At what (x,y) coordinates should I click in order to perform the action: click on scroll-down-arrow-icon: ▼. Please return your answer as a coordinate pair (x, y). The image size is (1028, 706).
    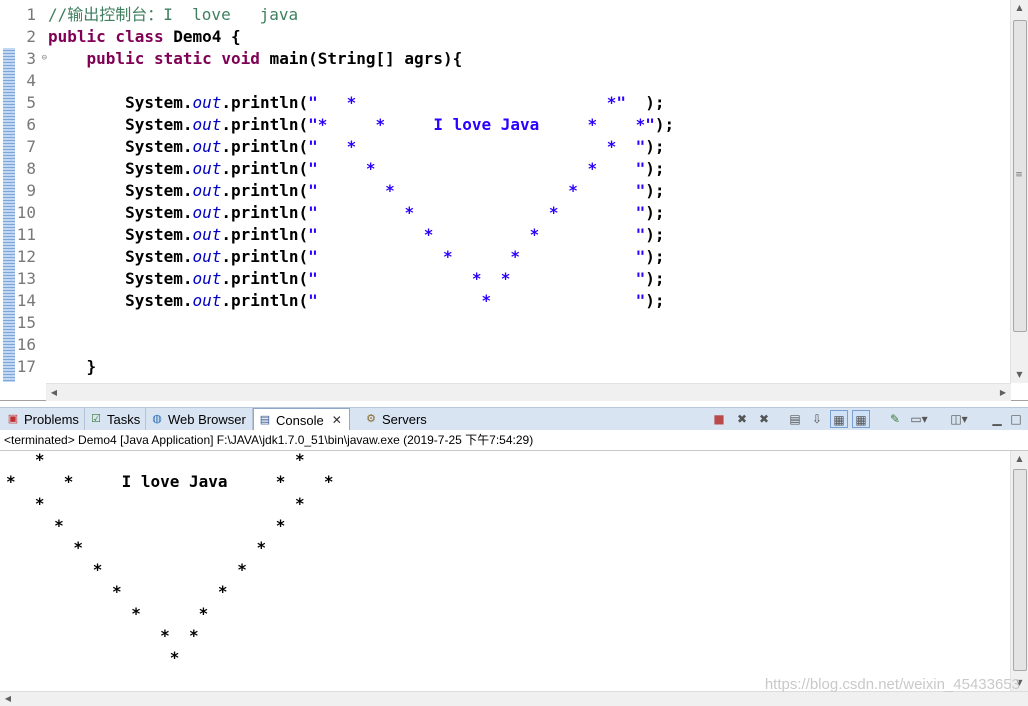
    Looking at the image, I should click on (1019, 375).